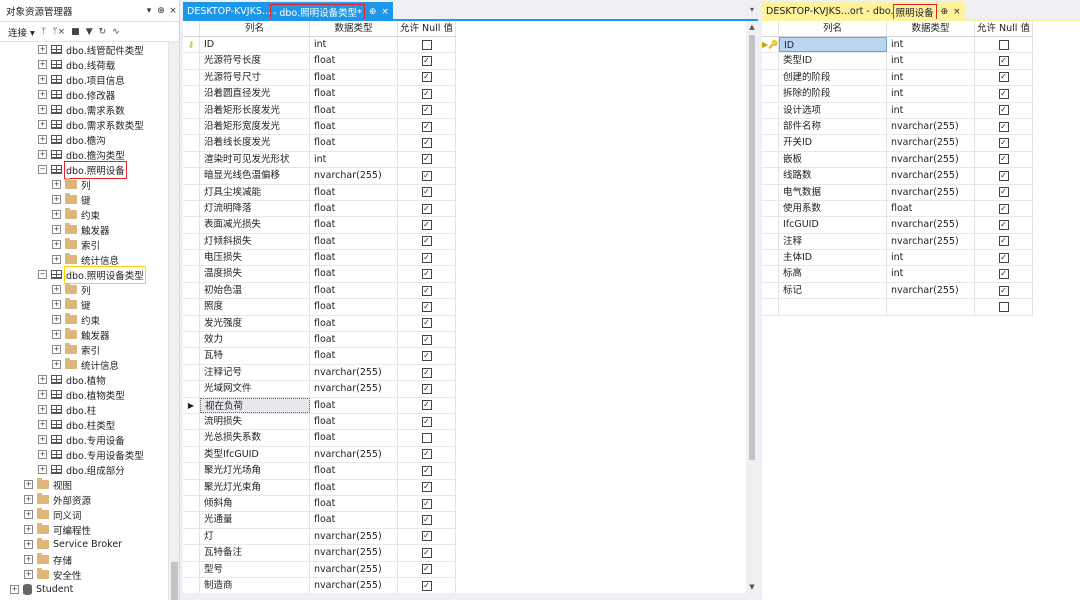  Describe the element at coordinates (752, 587) in the screenshot. I see `scroll-down-icon: ▼` at that location.